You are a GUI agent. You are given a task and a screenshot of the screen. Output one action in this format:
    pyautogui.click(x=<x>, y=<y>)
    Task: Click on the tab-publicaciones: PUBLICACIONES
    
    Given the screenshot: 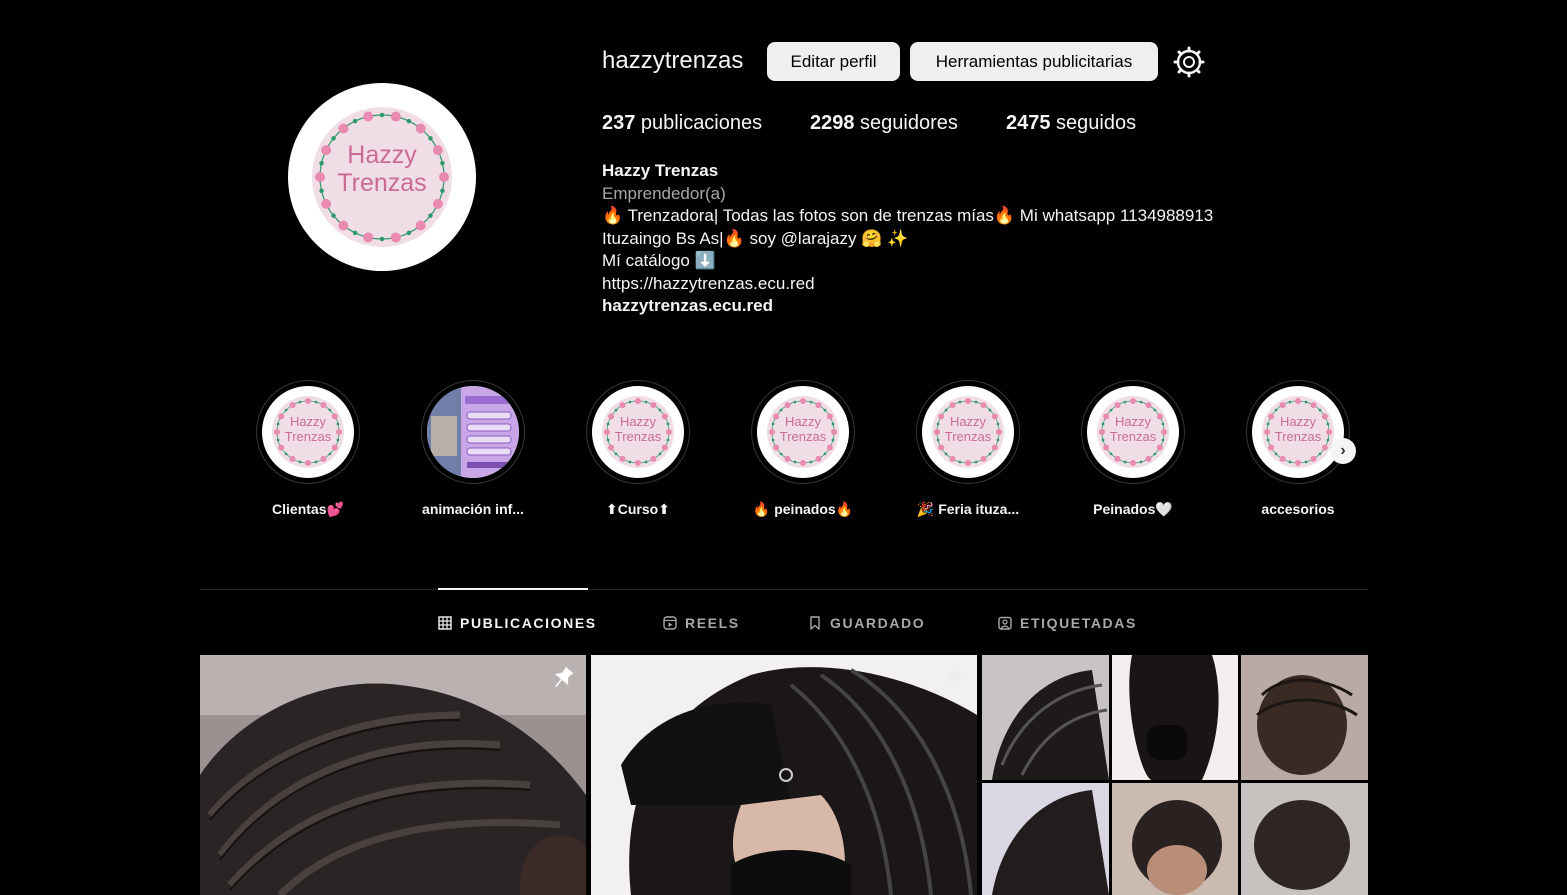 What is the action you would take?
    pyautogui.click(x=517, y=623)
    